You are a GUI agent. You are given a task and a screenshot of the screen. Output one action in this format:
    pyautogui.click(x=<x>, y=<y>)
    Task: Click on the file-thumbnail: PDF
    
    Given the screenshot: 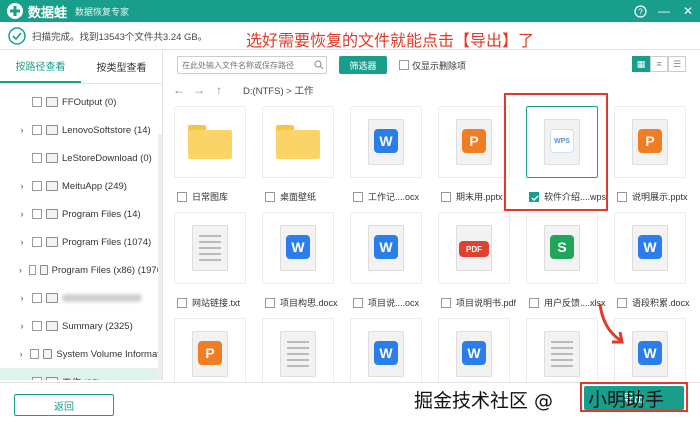 What is the action you would take?
    pyautogui.click(x=474, y=248)
    